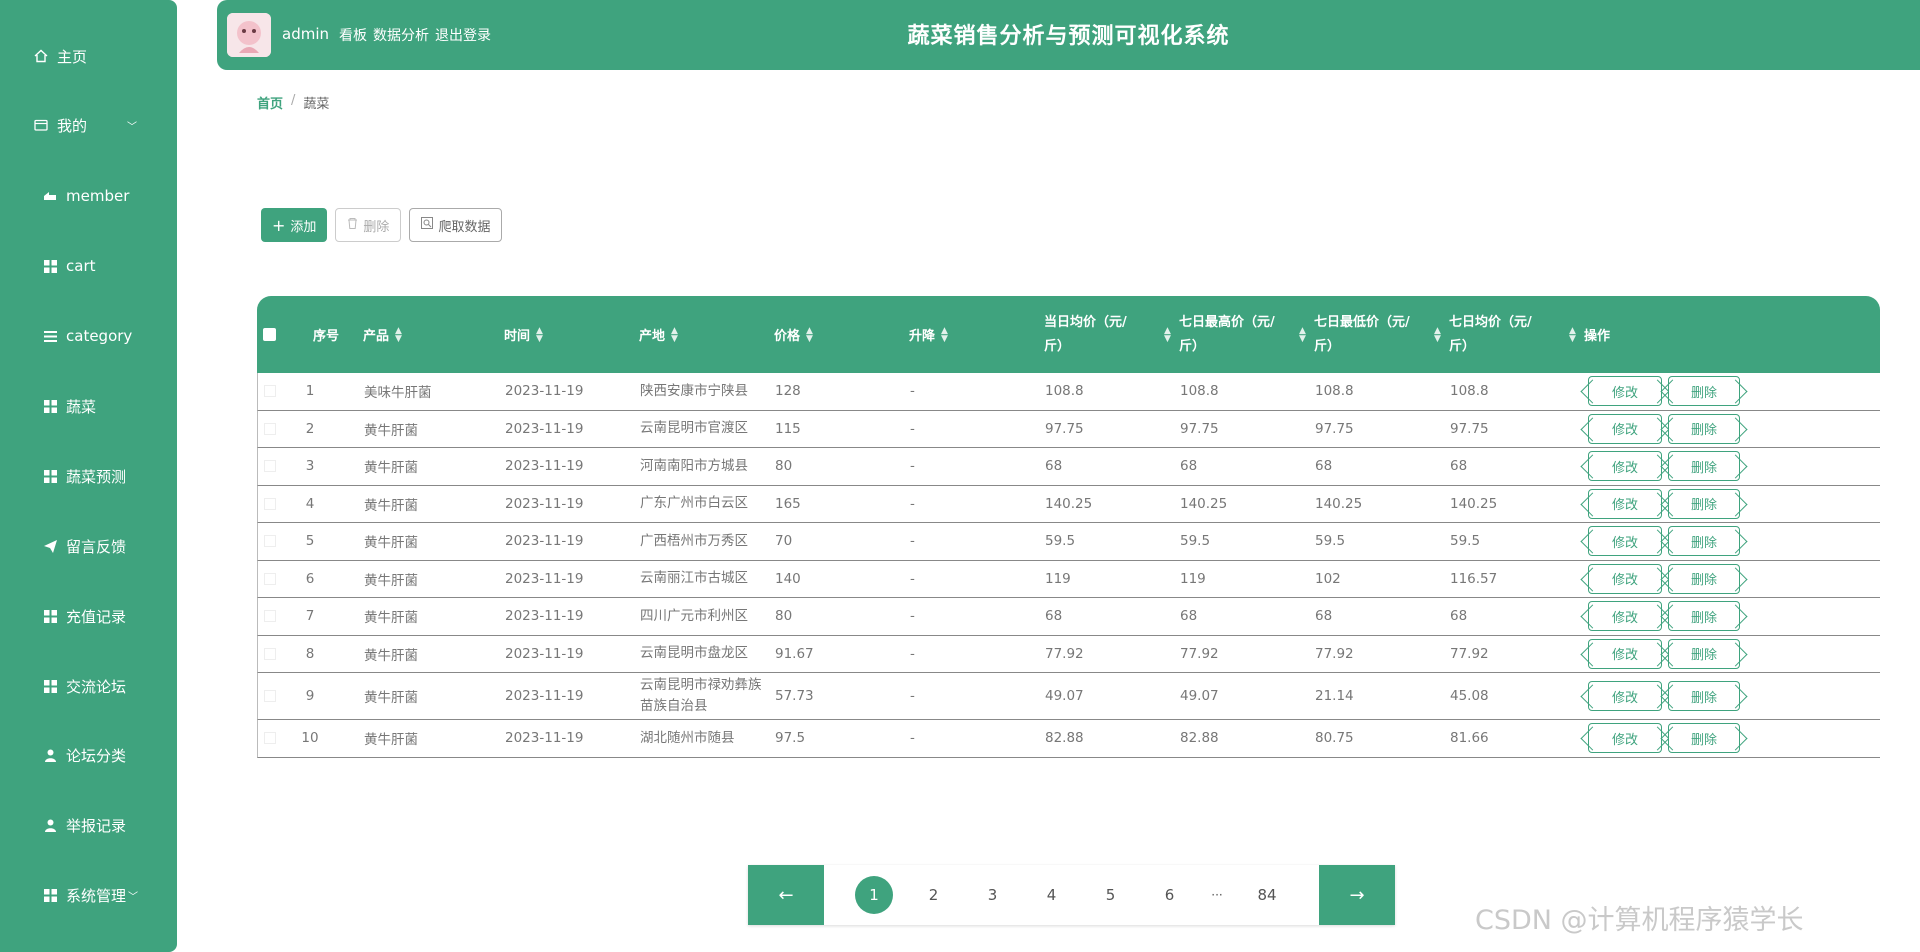 This screenshot has width=1920, height=952. I want to click on sidebar-item-home: 主页, so click(88, 56).